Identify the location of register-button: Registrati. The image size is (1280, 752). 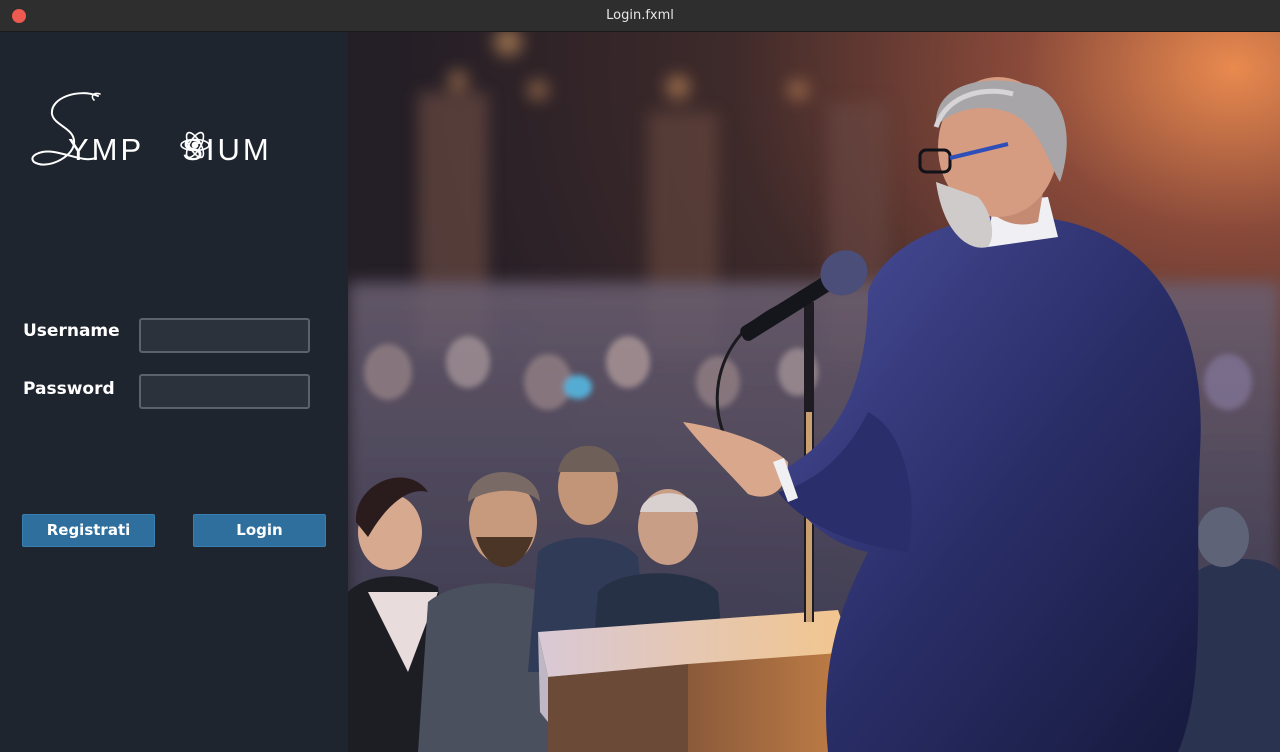
(88, 530).